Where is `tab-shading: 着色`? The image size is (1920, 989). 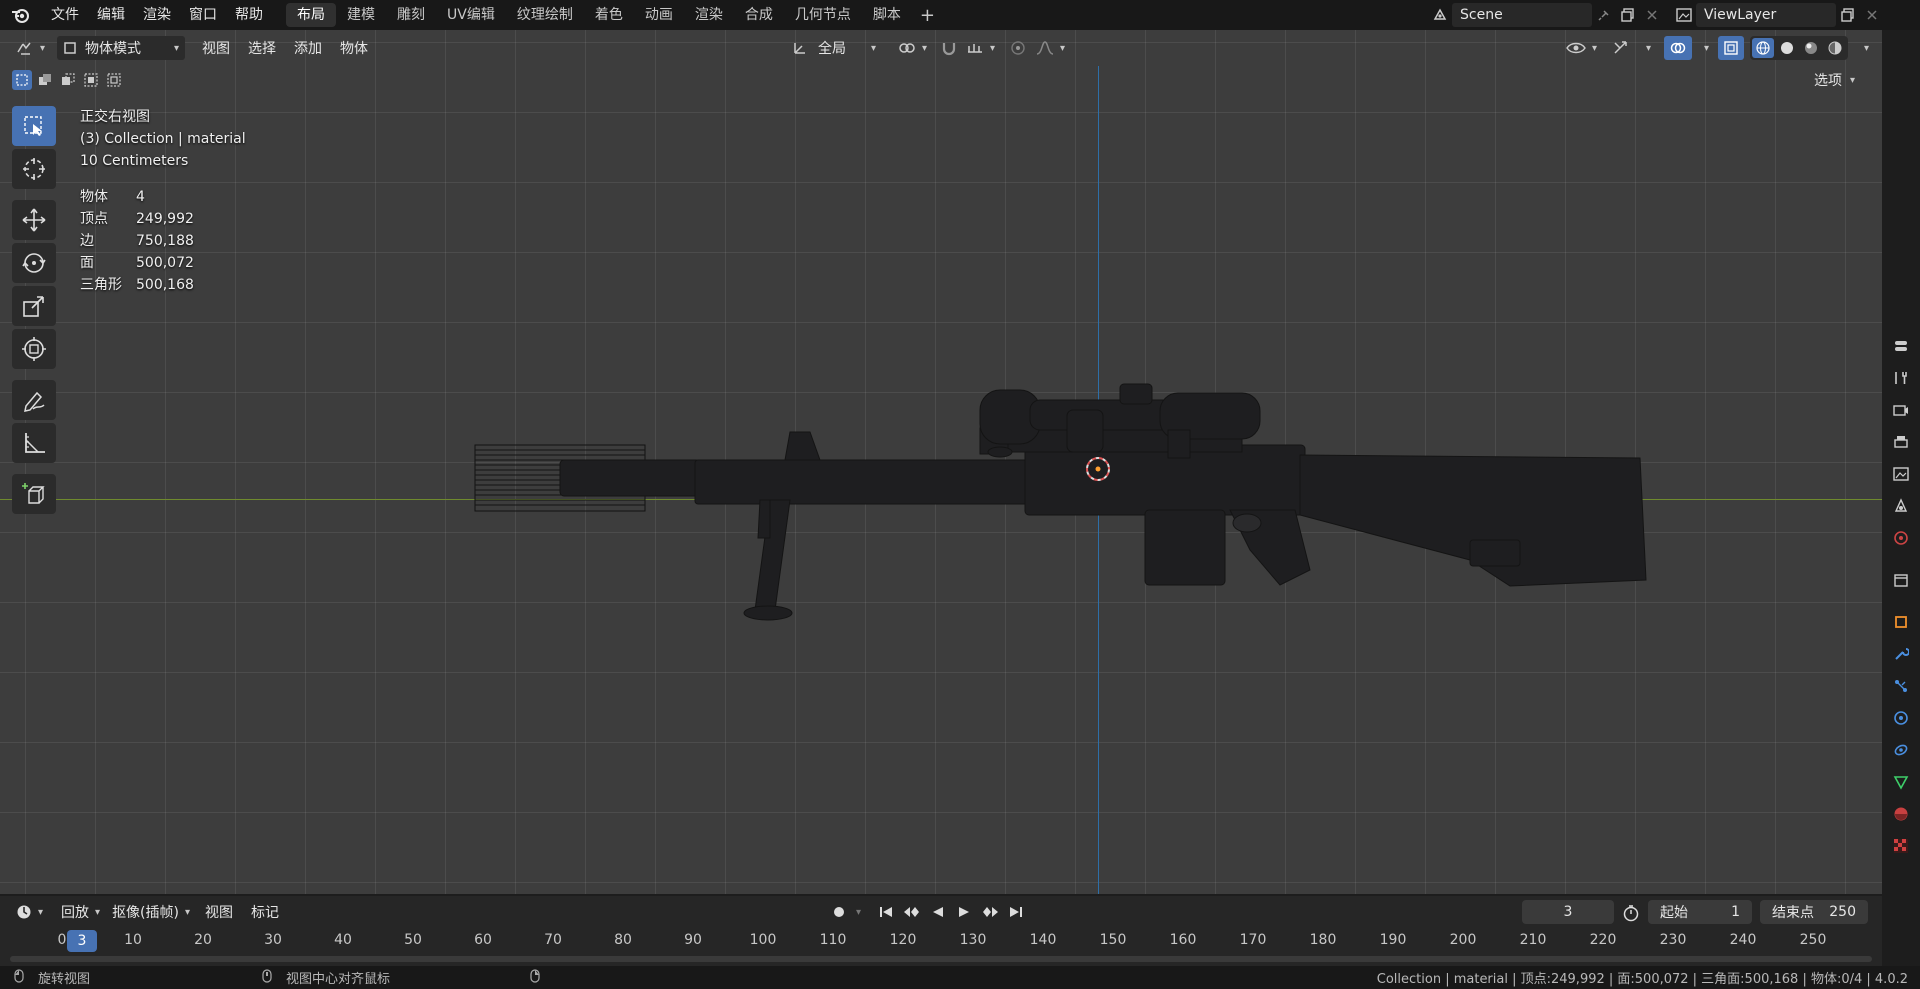
tab-shading: 着色 is located at coordinates (609, 15).